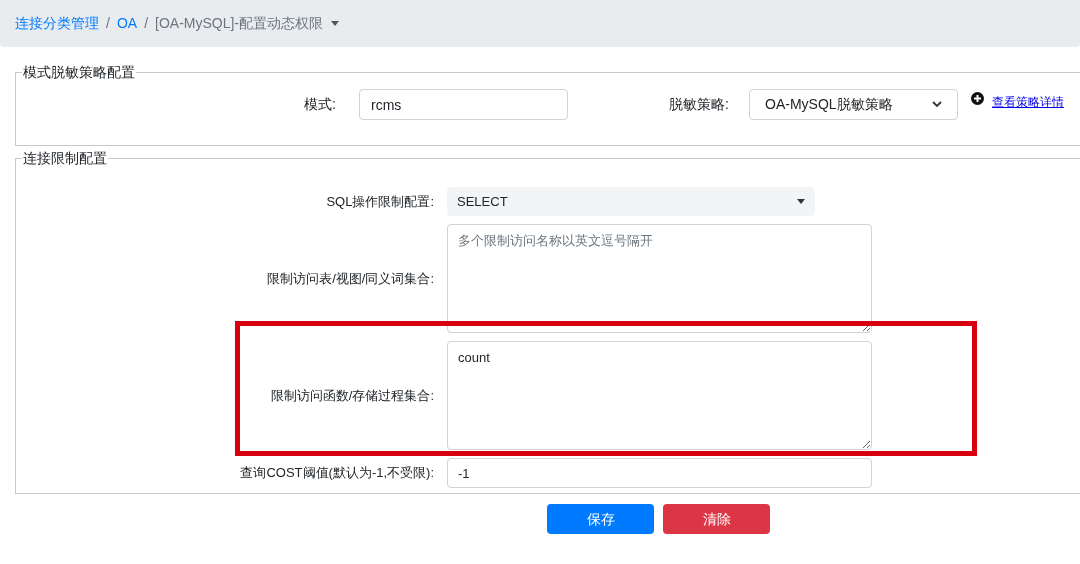 The image size is (1080, 564). What do you see at coordinates (977, 98) in the screenshot?
I see `plus-circle-icon` at bounding box center [977, 98].